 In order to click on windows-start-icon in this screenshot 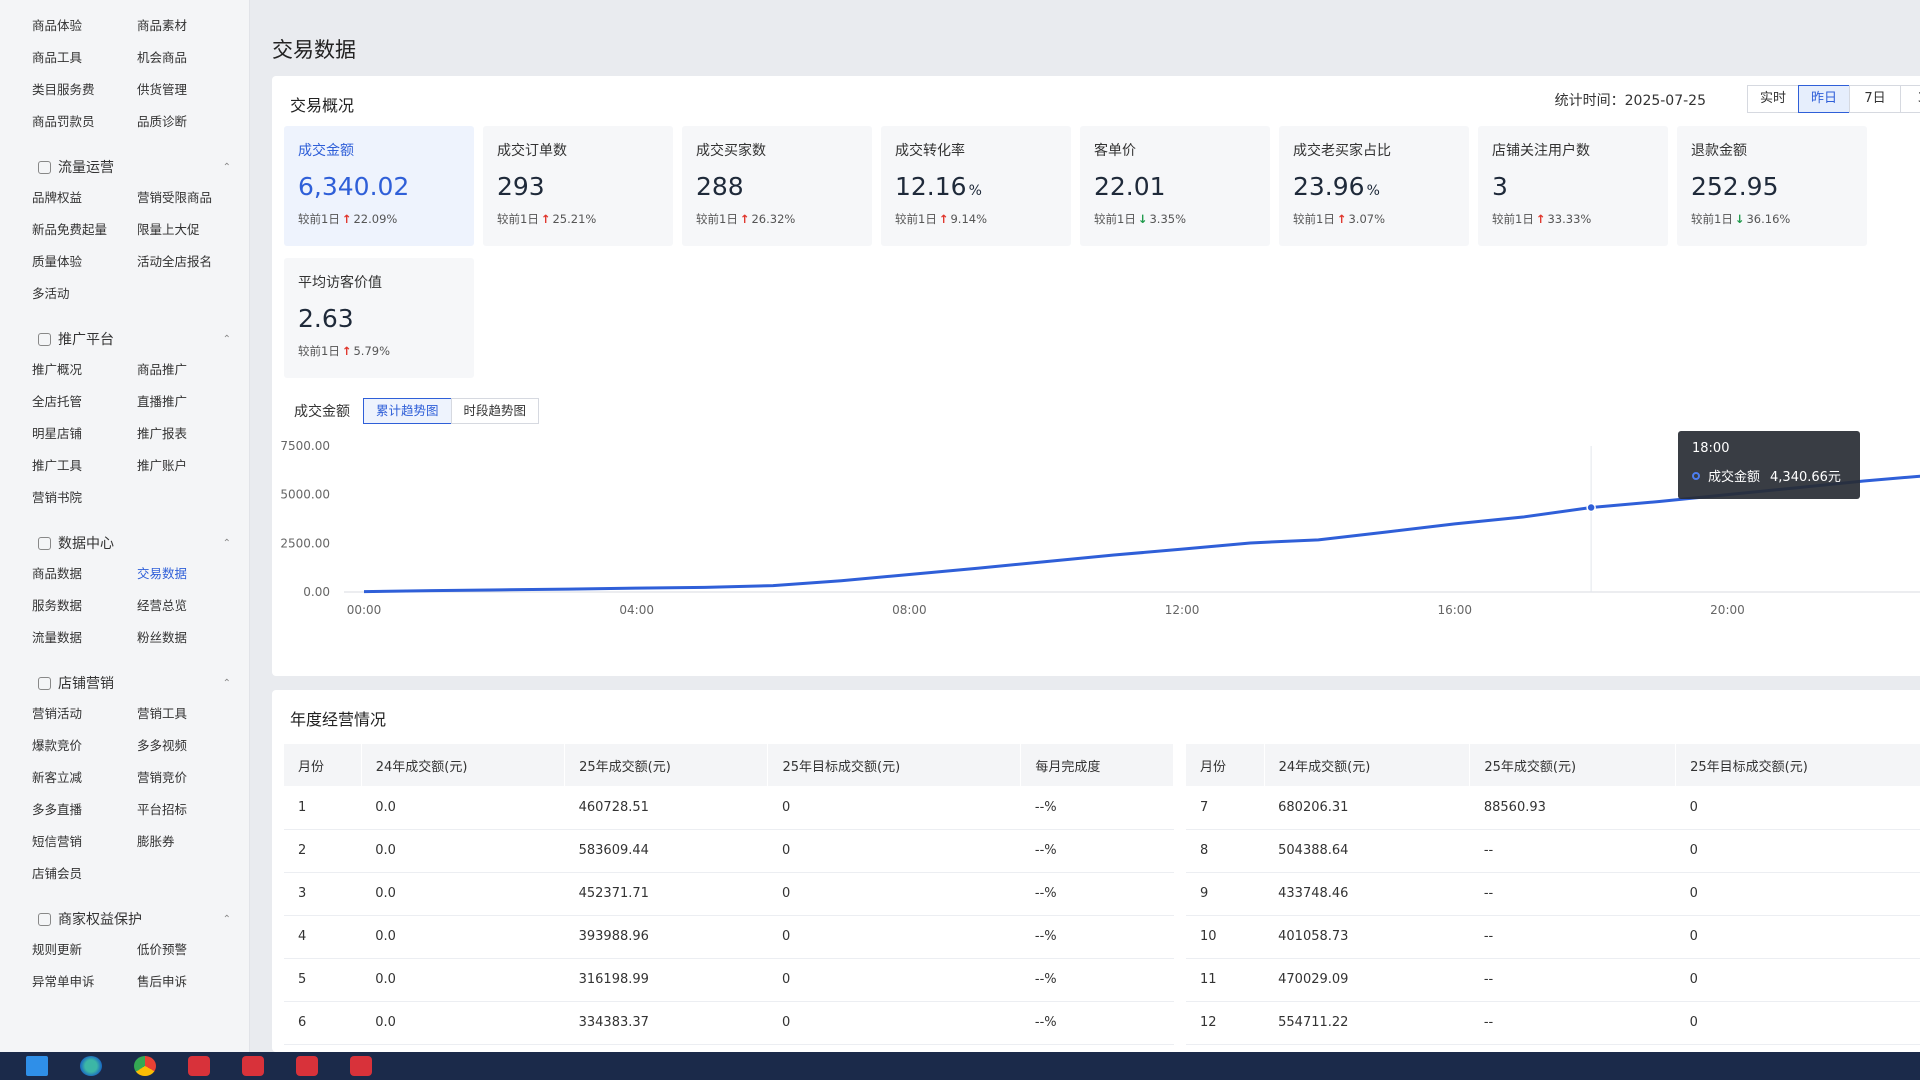, I will do `click(37, 1066)`.